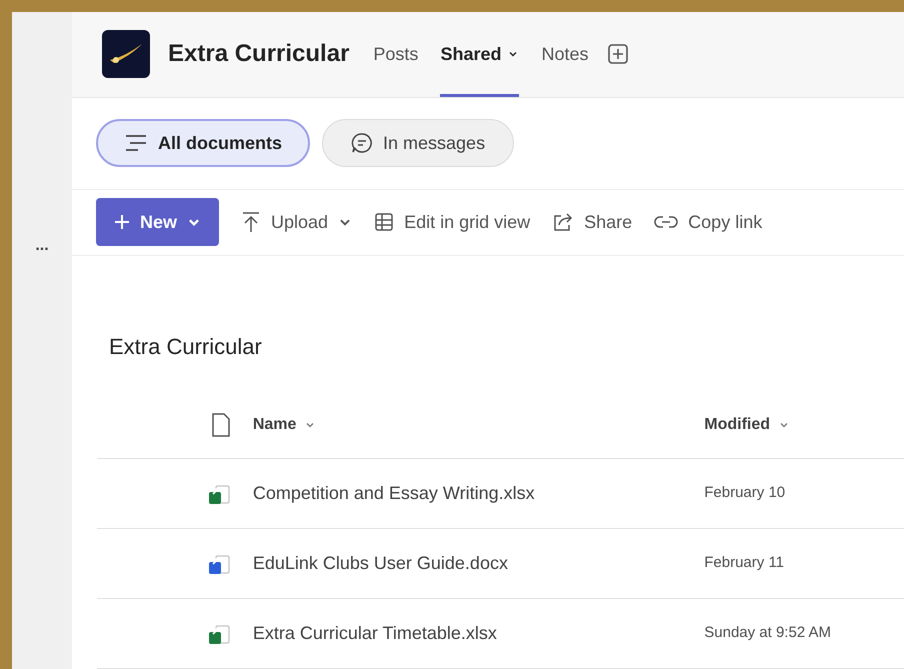  Describe the element at coordinates (478, 424) in the screenshot. I see `column-header: Name` at that location.